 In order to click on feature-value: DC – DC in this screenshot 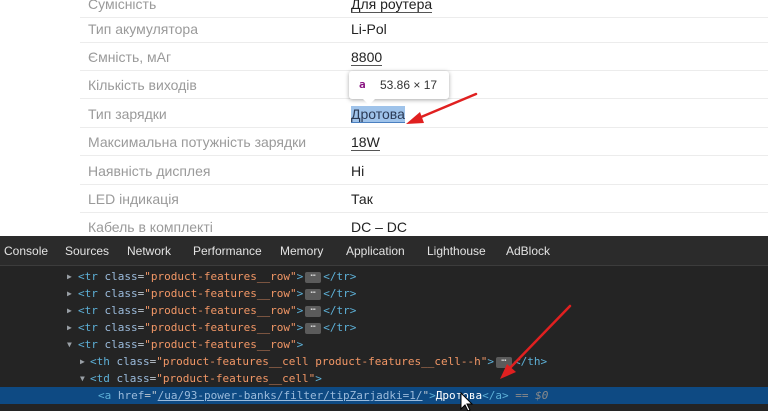, I will do `click(379, 227)`.